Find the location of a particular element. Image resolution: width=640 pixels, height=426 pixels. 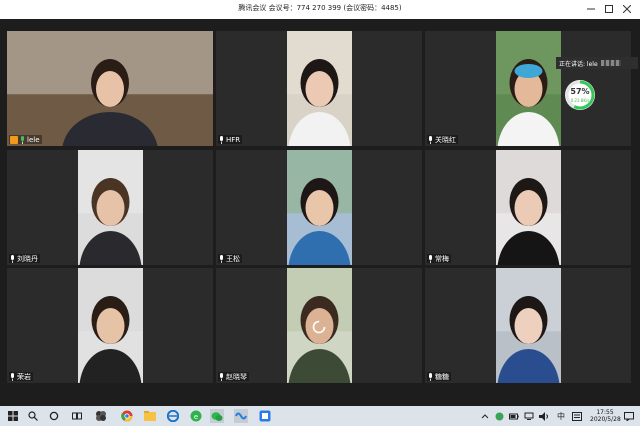

participant-tile: HFR is located at coordinates (319, 88).